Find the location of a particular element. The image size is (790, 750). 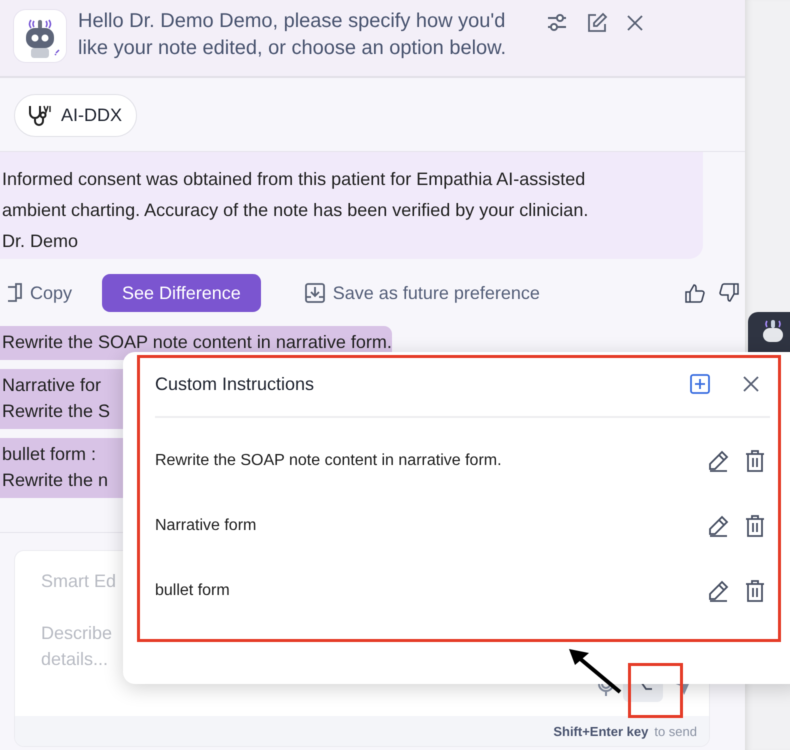

instruction-text: Rewrite the n is located at coordinates (55, 480).